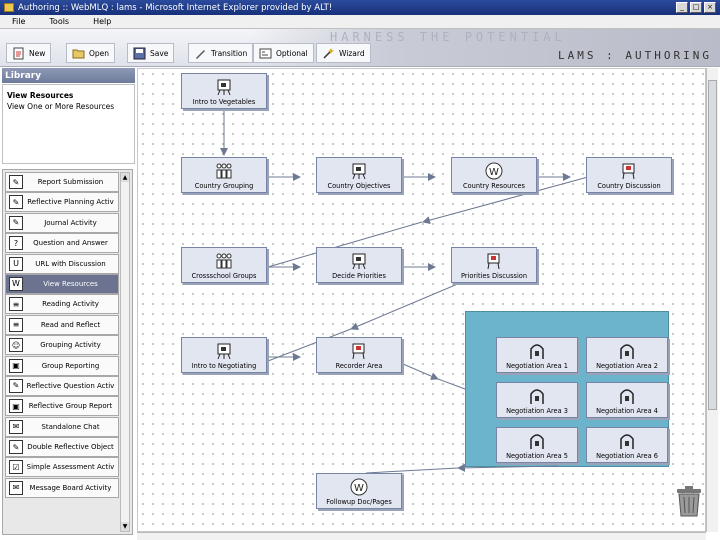 The image size is (720, 540). I want to click on palette-tool-label: Grouping Activity, so click(70, 345).